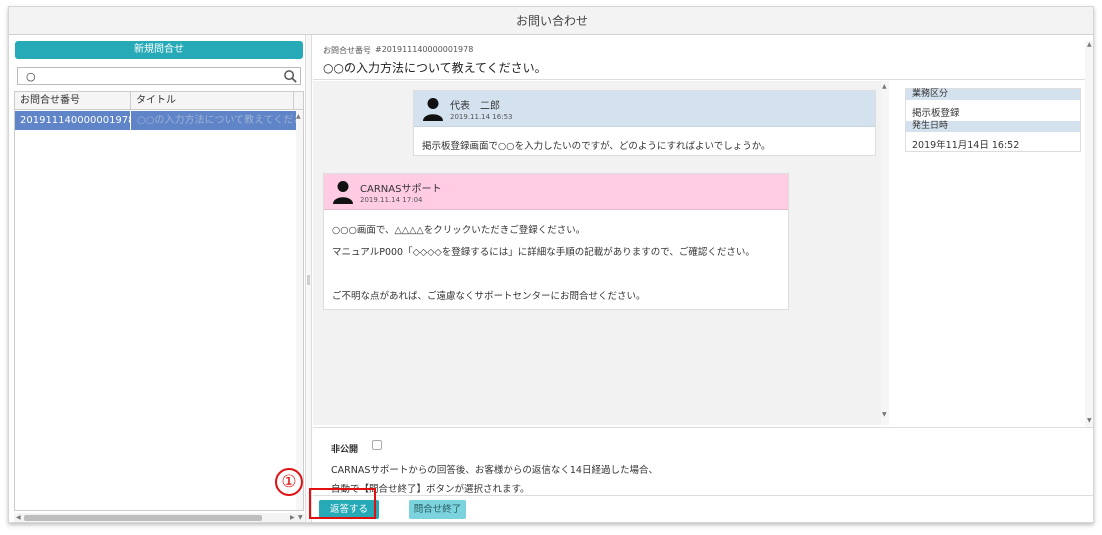 This screenshot has height=535, width=1102. Describe the element at coordinates (143, 518) in the screenshot. I see `scrollbar-thumb` at that location.